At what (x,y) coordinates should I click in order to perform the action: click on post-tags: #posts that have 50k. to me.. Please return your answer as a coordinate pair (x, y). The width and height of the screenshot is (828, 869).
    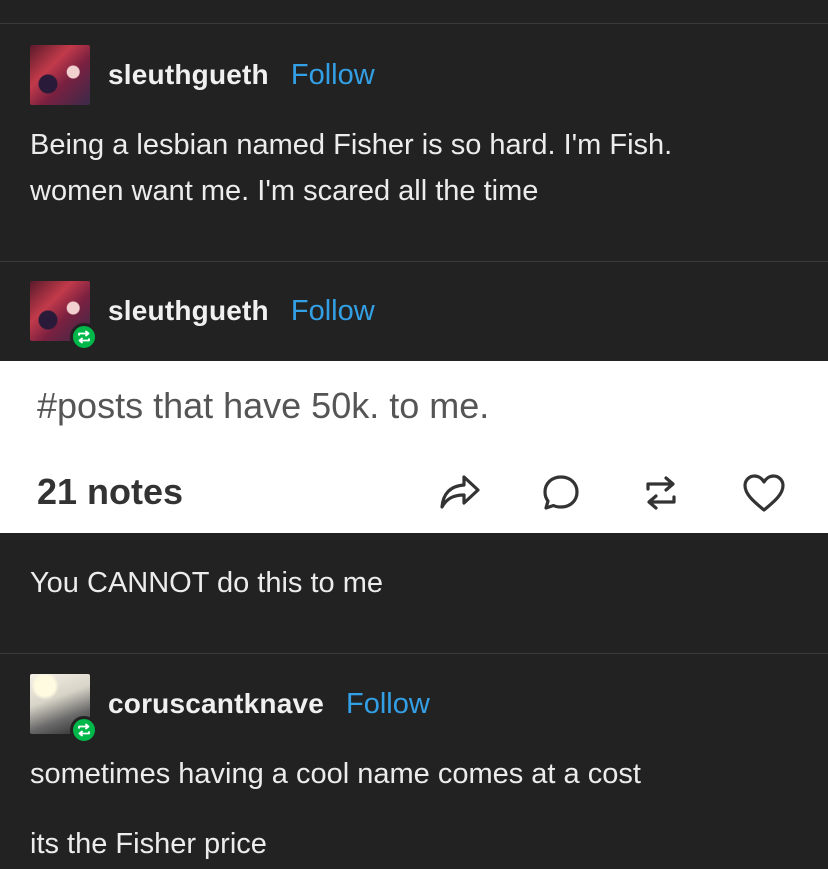
    Looking at the image, I should click on (263, 406).